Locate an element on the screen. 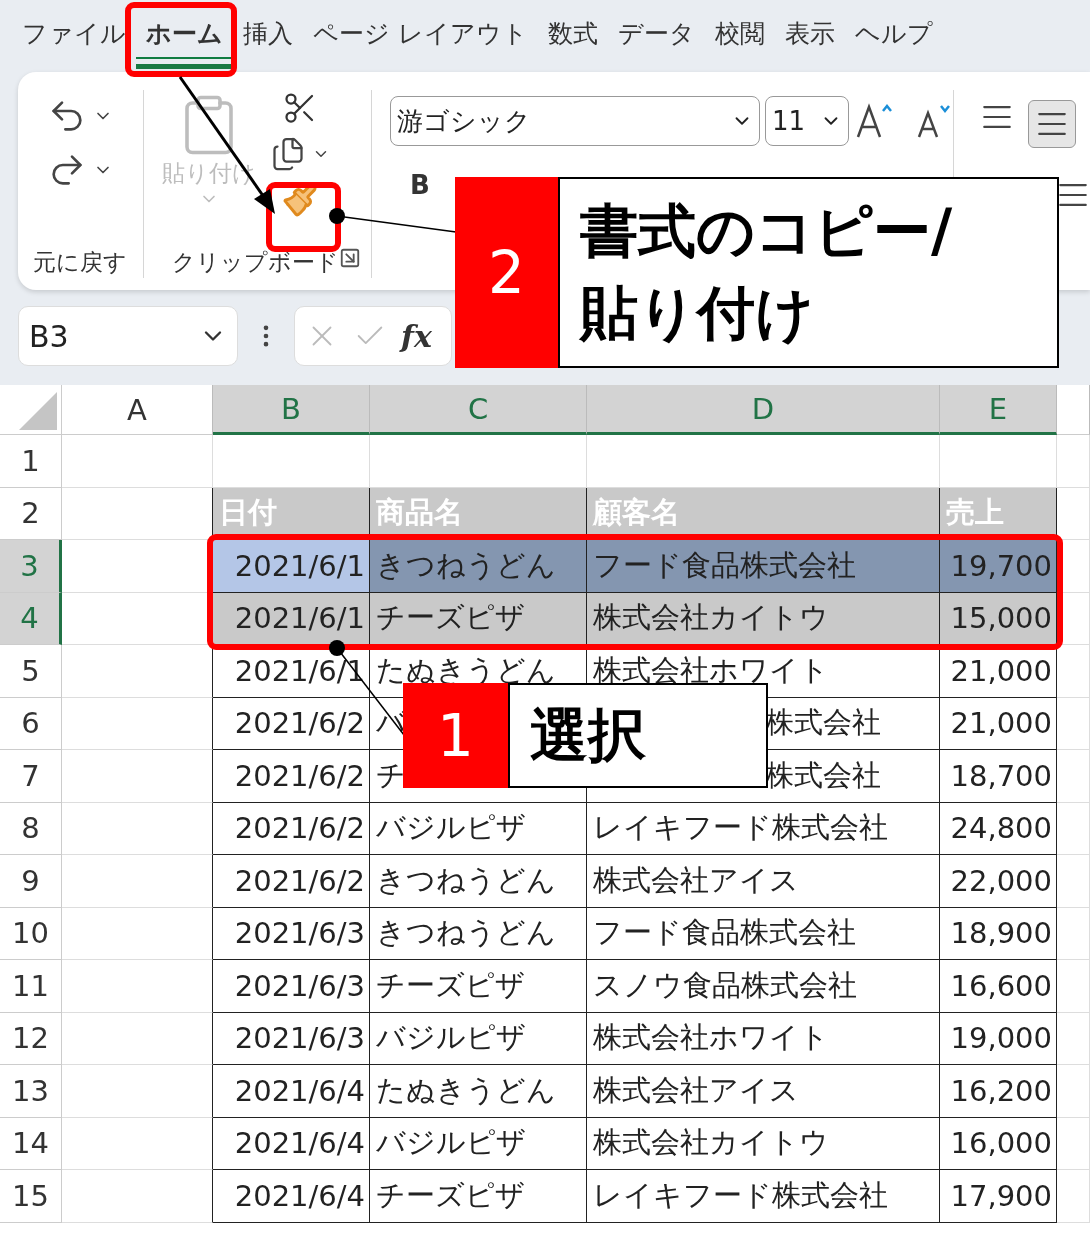 This screenshot has height=1240, width=1090. row-header: 9 is located at coordinates (31, 881).